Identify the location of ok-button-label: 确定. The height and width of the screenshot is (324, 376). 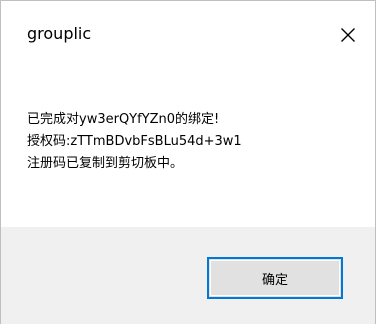
(274, 280).